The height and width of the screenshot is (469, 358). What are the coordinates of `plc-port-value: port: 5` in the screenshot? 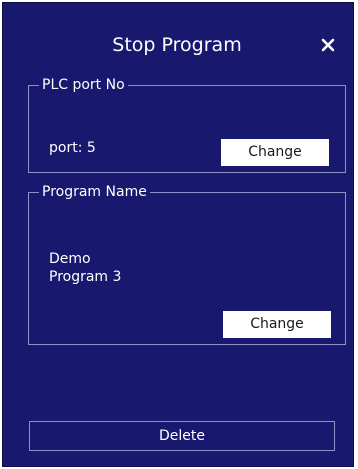 It's located at (72, 148).